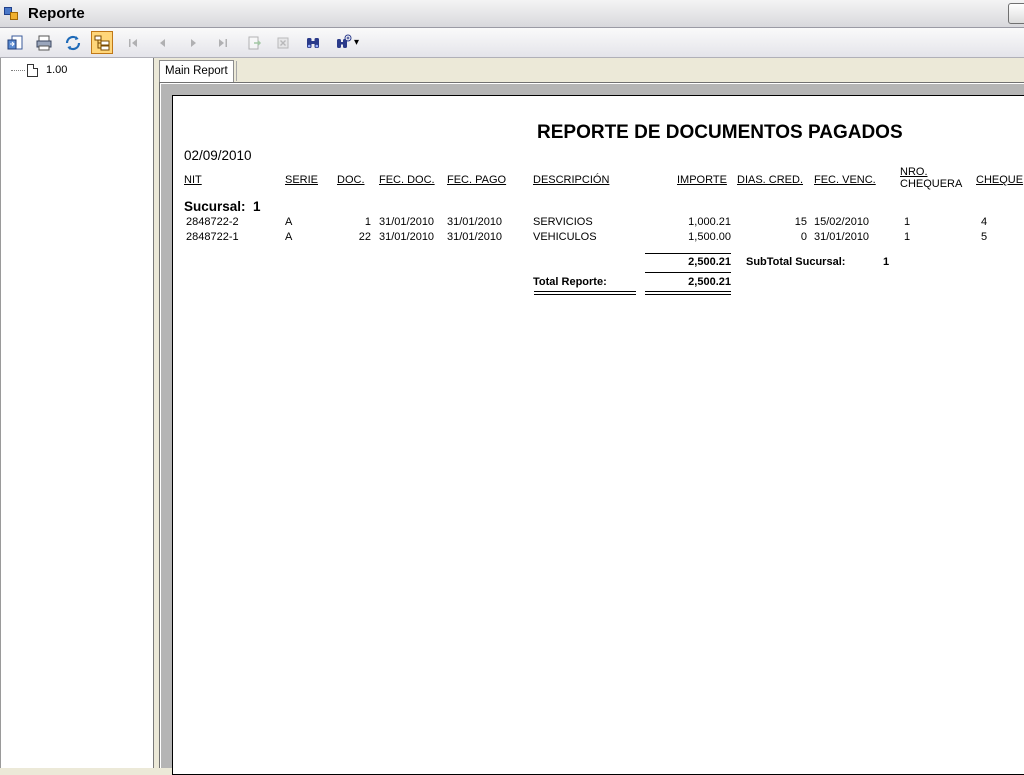  What do you see at coordinates (56, 13) in the screenshot?
I see `window-title: Reporte` at bounding box center [56, 13].